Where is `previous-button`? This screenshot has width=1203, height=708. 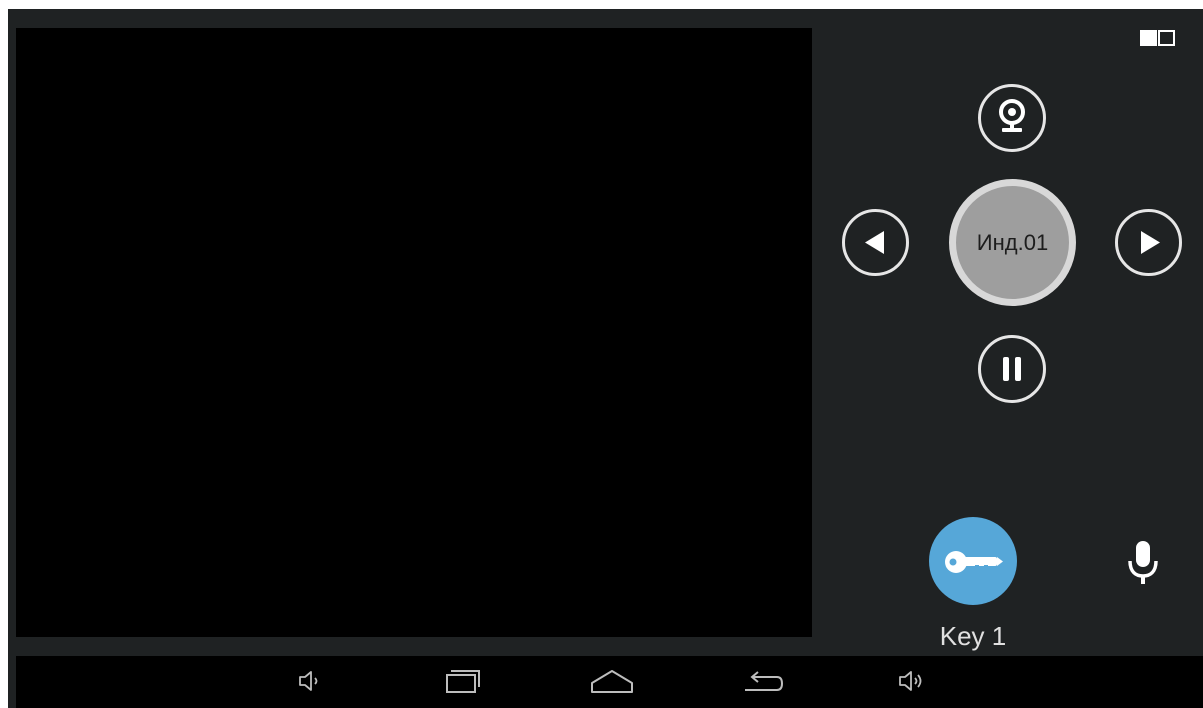
previous-button is located at coordinates (875, 242).